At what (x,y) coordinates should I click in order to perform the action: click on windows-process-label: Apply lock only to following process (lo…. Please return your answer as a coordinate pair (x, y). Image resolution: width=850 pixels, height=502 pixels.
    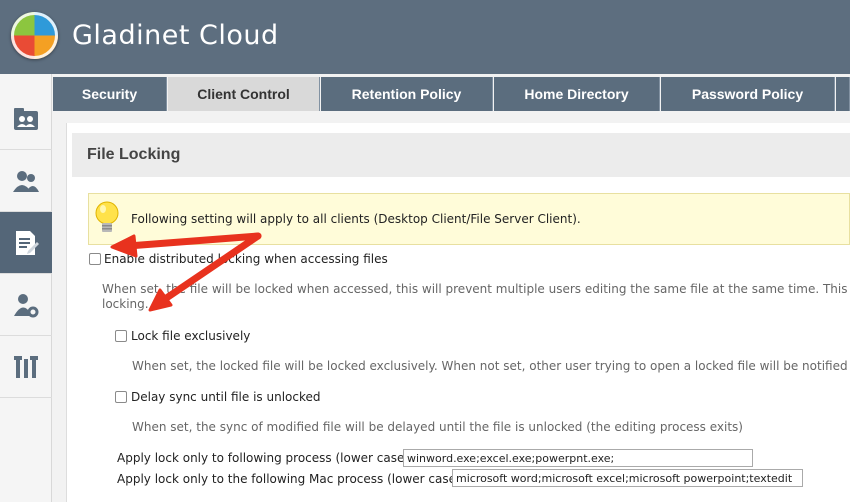
    Looking at the image, I should click on (265, 458).